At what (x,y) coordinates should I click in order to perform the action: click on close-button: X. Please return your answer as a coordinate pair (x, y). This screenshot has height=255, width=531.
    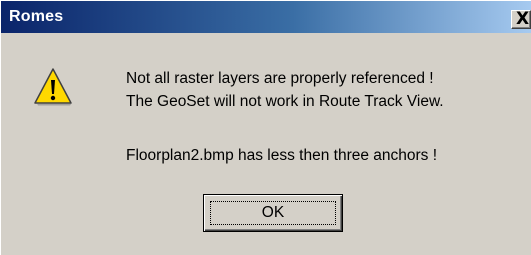
    Looking at the image, I should click on (521, 19).